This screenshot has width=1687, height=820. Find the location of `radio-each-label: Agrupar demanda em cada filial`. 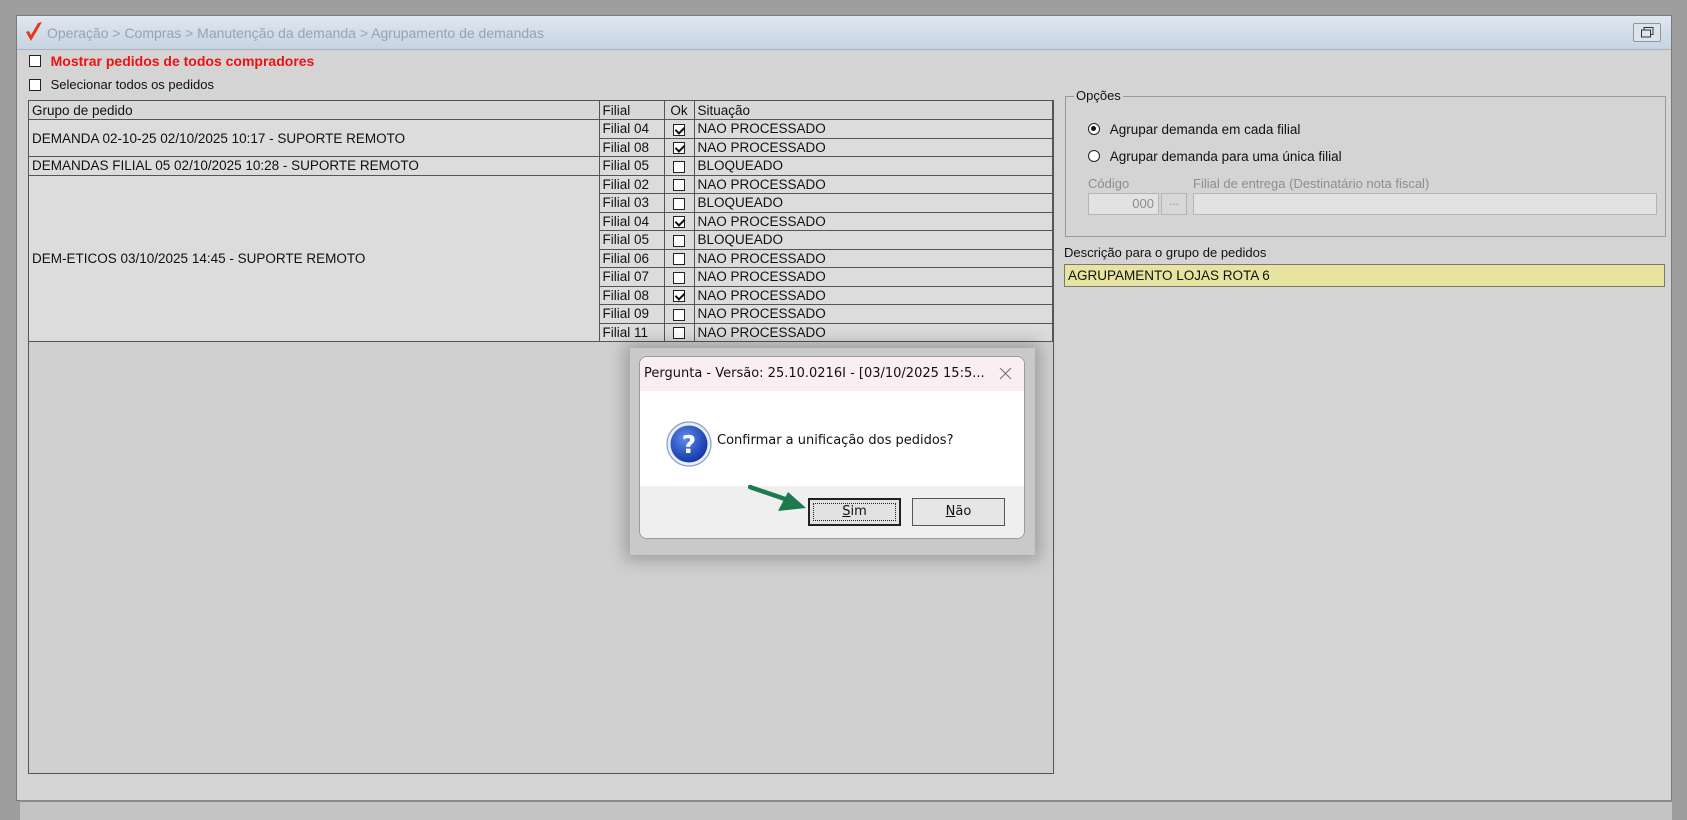

radio-each-label: Agrupar demanda em cada filial is located at coordinates (1205, 129).